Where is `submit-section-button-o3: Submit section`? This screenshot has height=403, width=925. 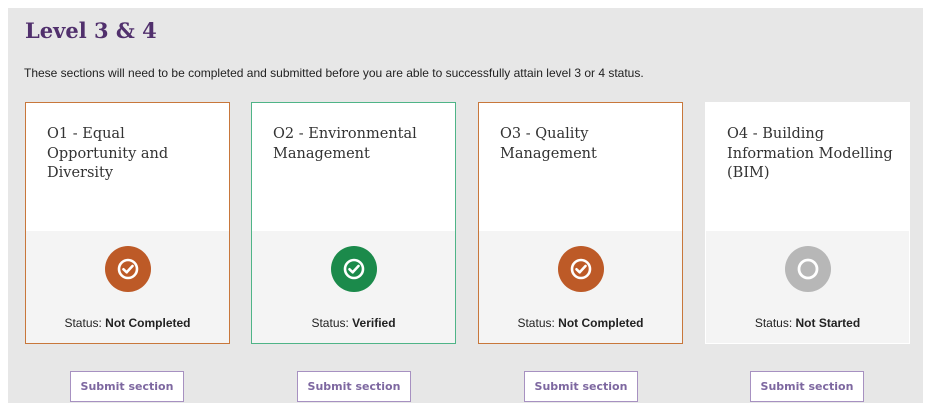
submit-section-button-o3: Submit section is located at coordinates (581, 386).